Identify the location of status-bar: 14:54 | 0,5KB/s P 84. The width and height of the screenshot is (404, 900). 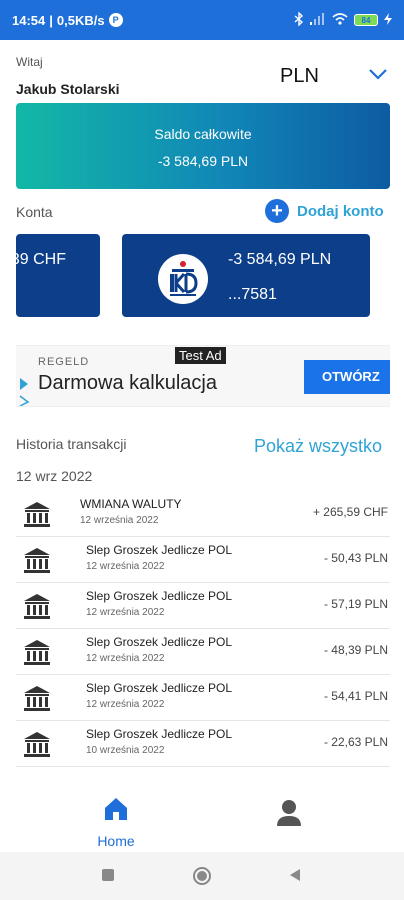
(202, 20).